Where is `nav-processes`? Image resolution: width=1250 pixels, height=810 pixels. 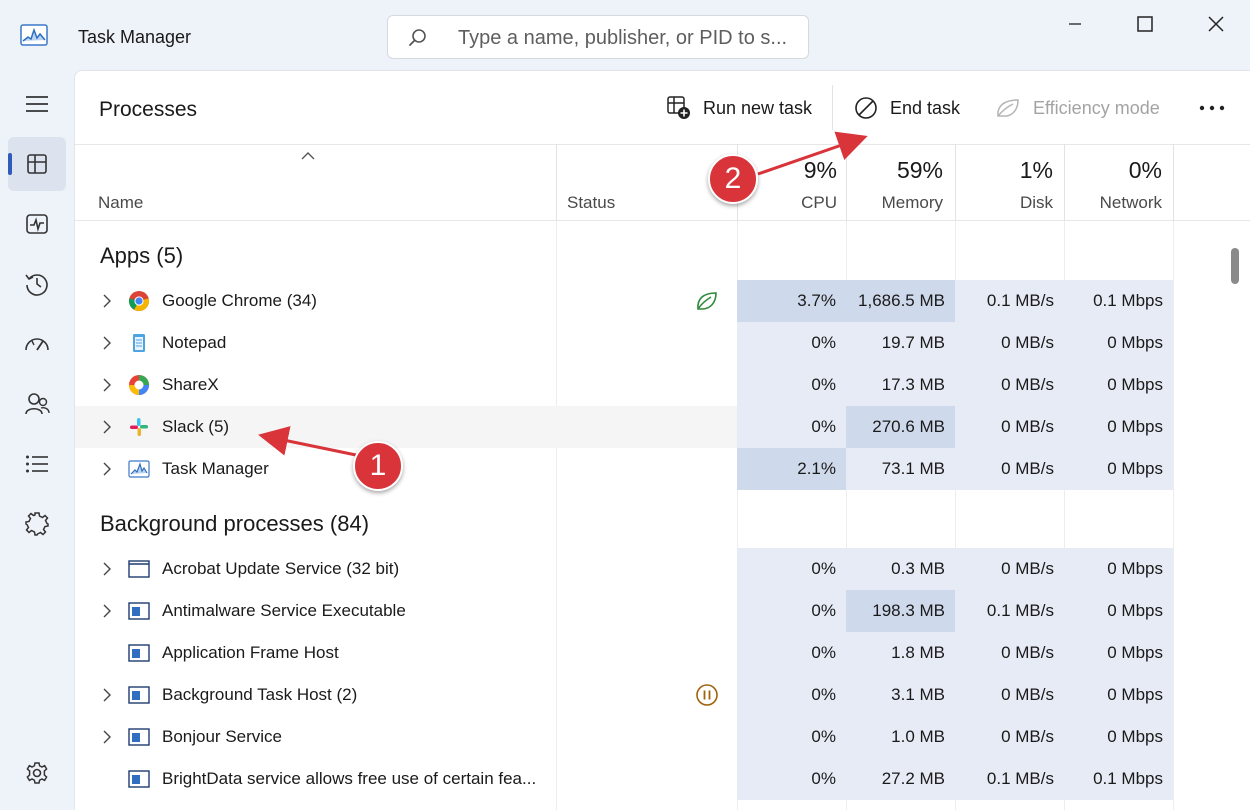
nav-processes is located at coordinates (37, 164).